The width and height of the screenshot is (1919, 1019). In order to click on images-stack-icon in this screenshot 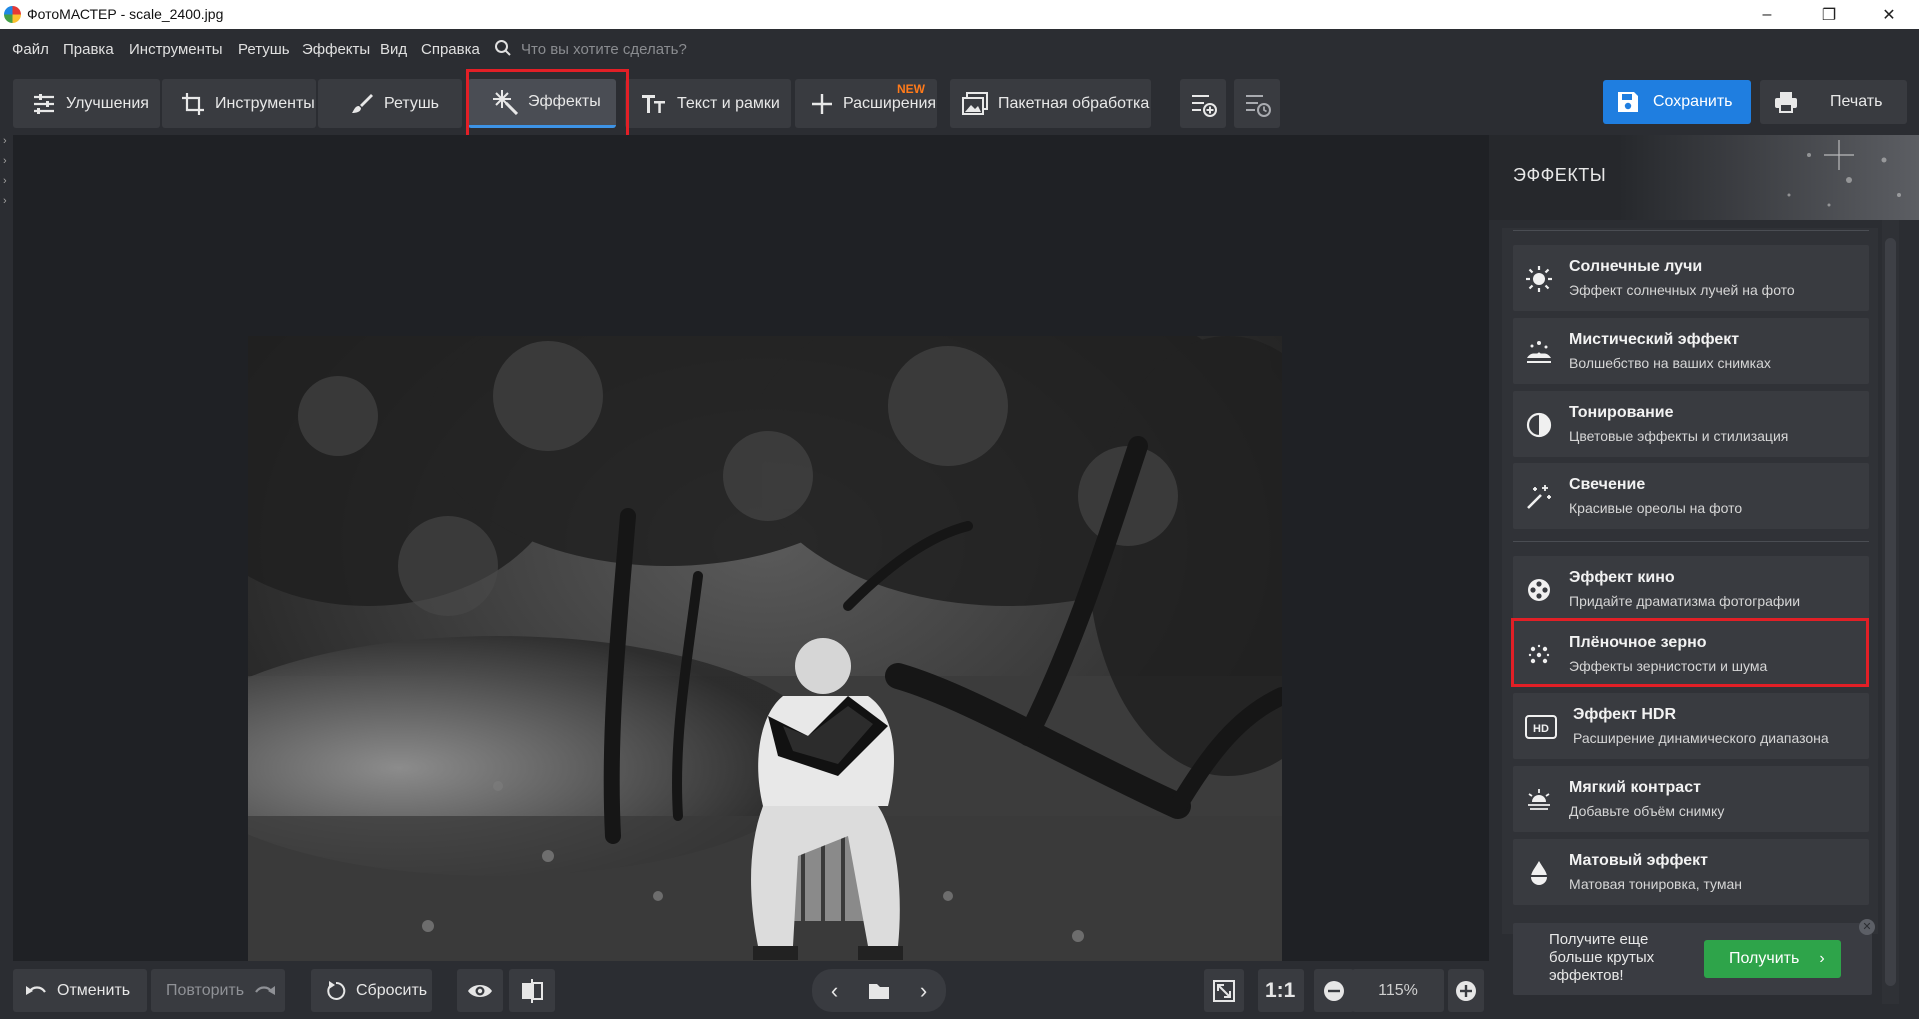, I will do `click(975, 103)`.